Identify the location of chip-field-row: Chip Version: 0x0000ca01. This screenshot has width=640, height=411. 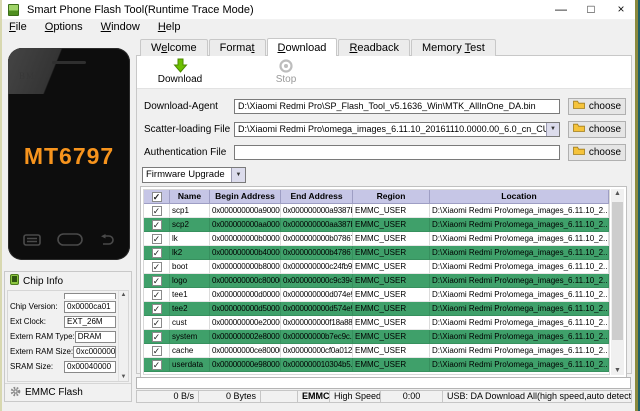
(63, 306).